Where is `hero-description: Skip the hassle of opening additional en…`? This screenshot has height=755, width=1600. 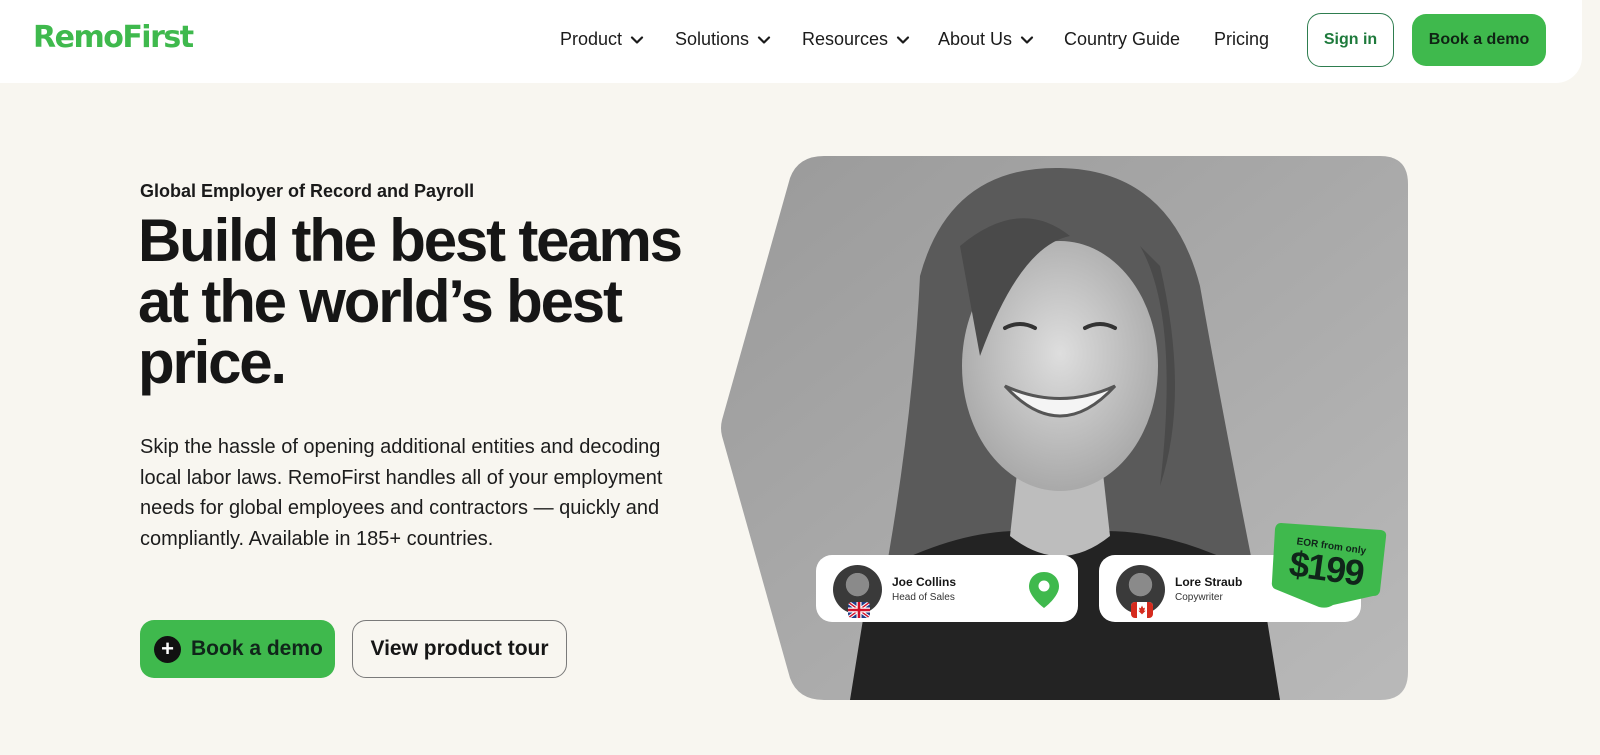
hero-description: Skip the hassle of opening additional en… is located at coordinates (401, 493).